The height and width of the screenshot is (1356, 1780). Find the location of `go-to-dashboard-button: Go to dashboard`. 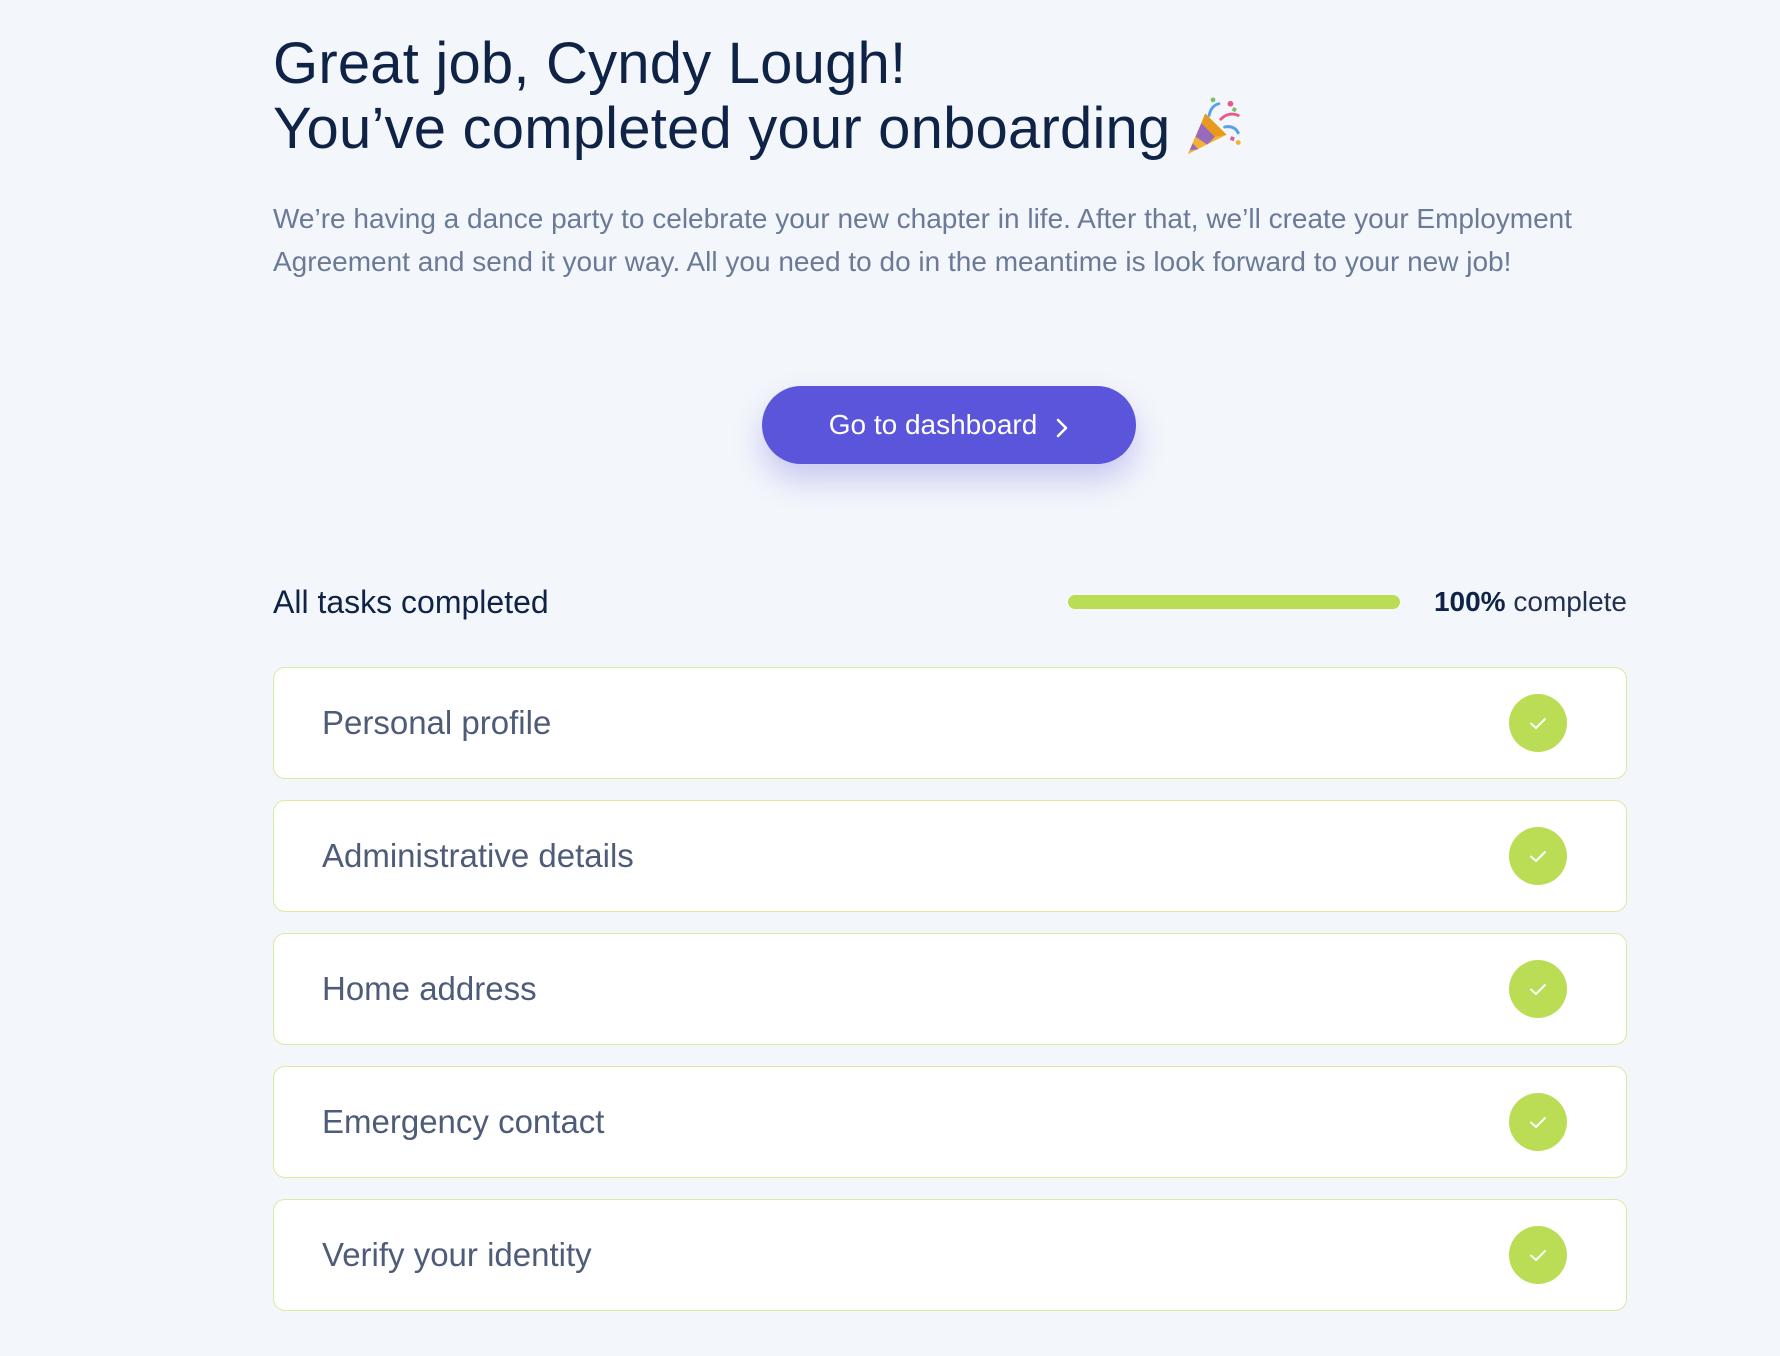

go-to-dashboard-button: Go to dashboard is located at coordinates (949, 425).